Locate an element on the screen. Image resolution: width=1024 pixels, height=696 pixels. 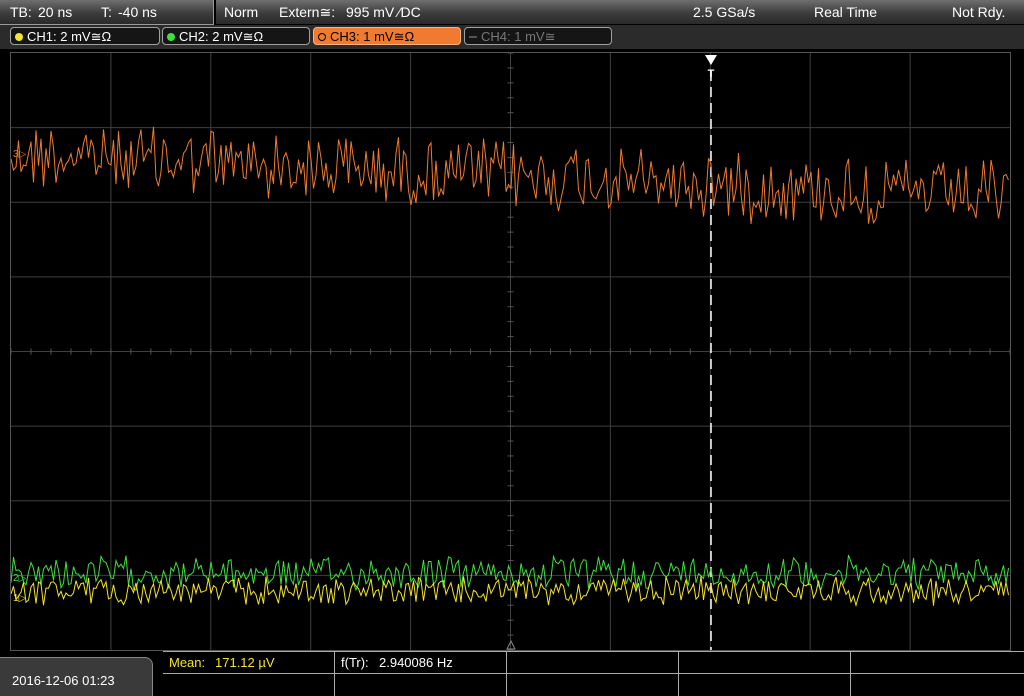
ch3-offset-marker: 3▷ is located at coordinates (20, 154).